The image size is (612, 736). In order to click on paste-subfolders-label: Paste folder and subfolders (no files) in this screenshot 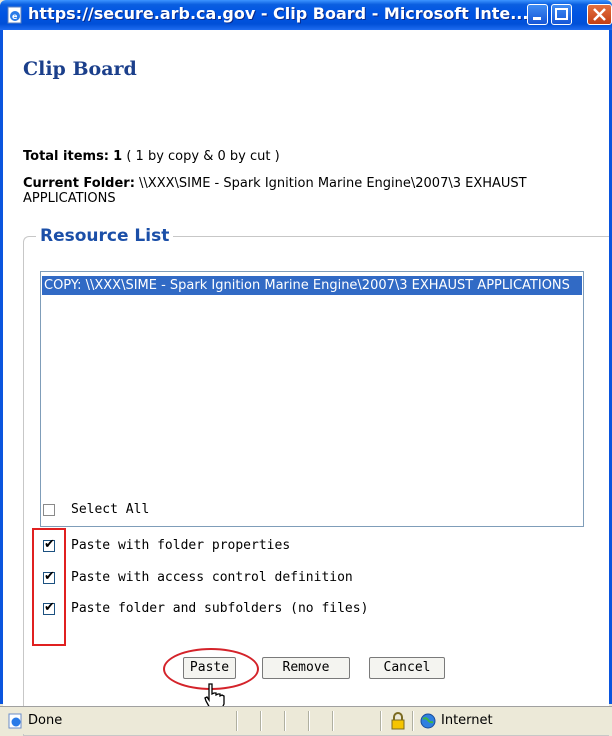, I will do `click(220, 608)`.